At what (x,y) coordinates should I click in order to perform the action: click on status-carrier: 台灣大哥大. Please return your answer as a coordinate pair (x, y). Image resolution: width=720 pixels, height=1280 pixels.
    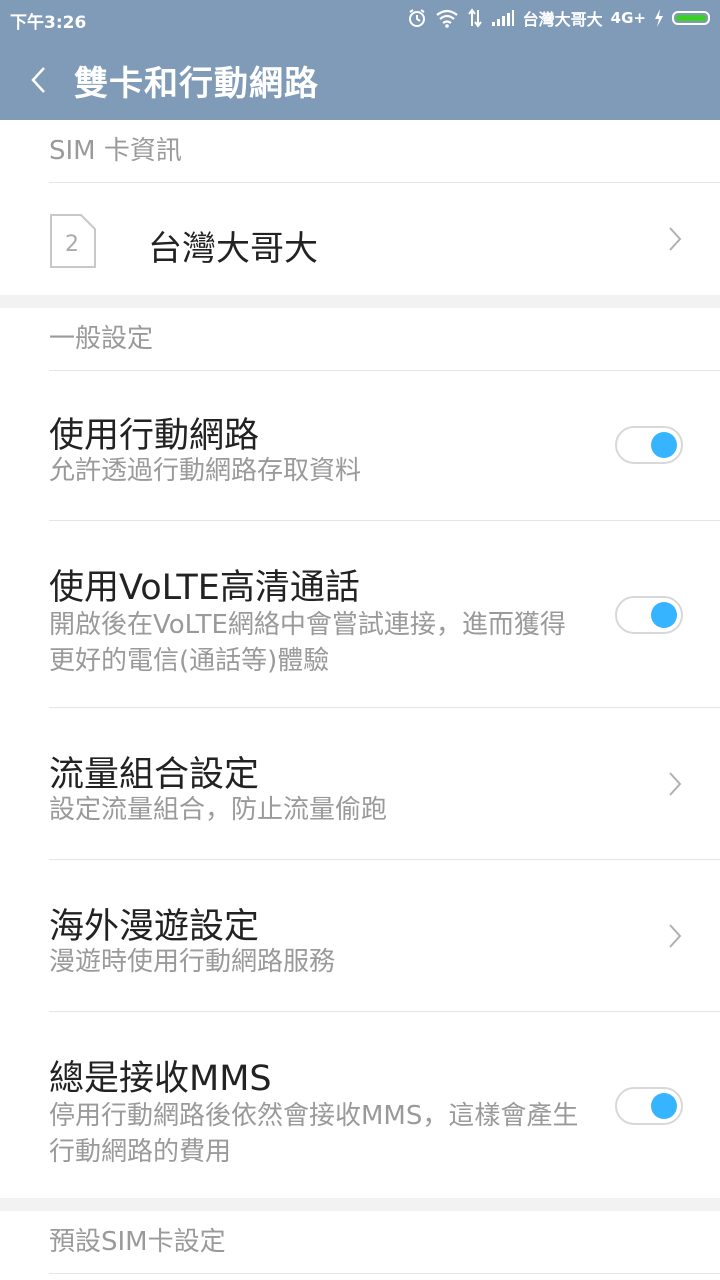
    Looking at the image, I should click on (562, 19).